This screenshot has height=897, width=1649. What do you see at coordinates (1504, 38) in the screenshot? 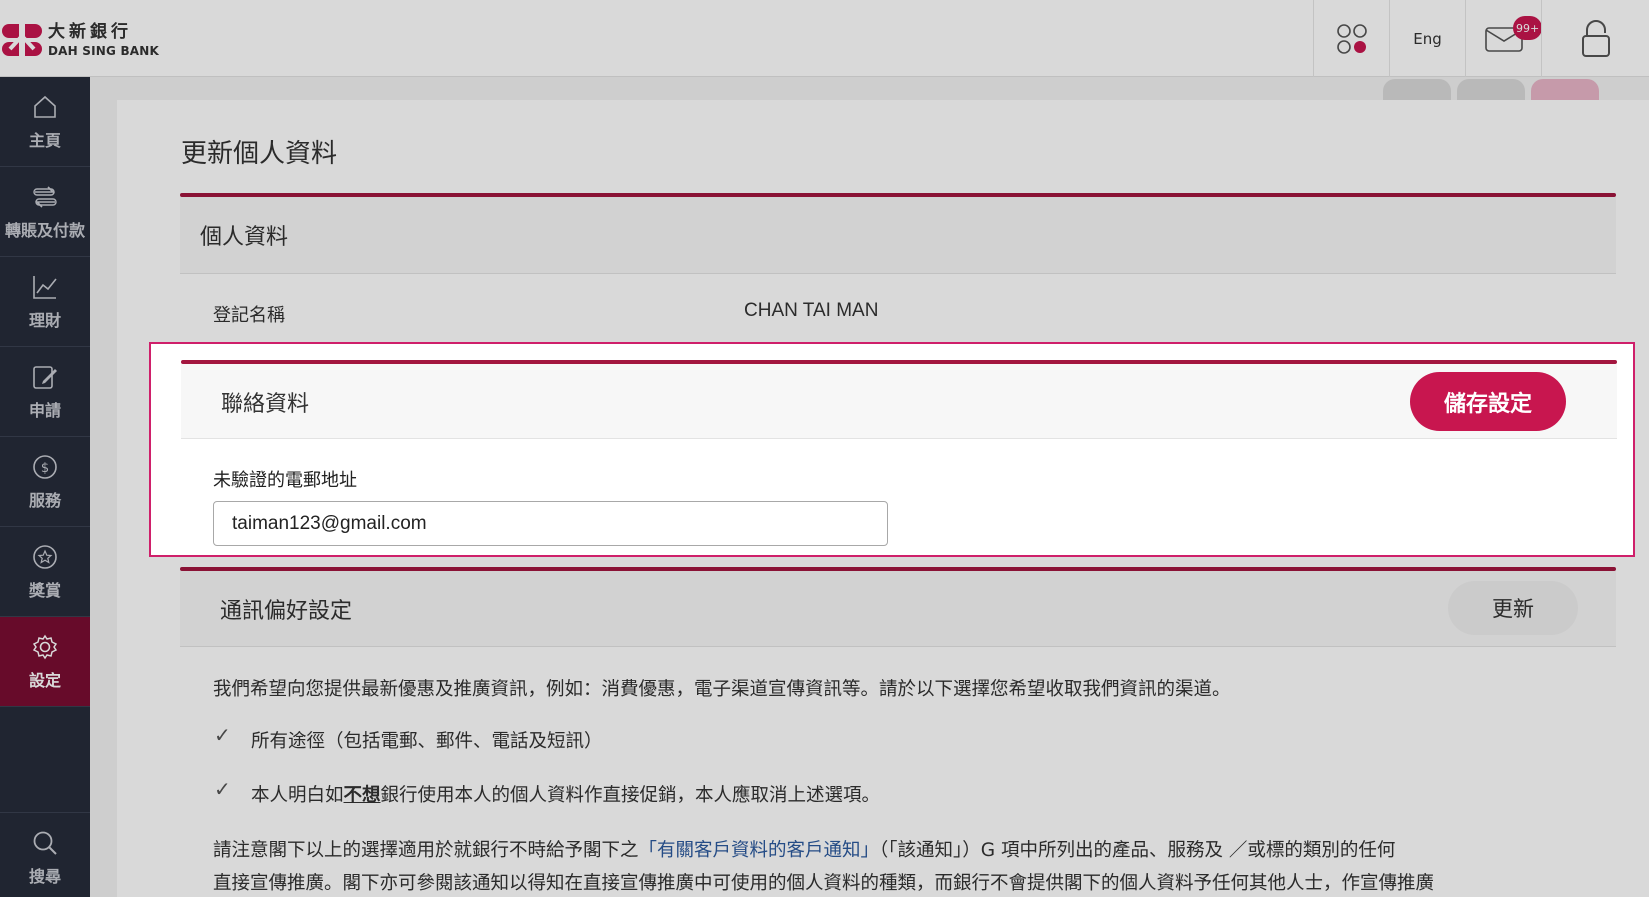
I see `inbox-button: 99+` at bounding box center [1504, 38].